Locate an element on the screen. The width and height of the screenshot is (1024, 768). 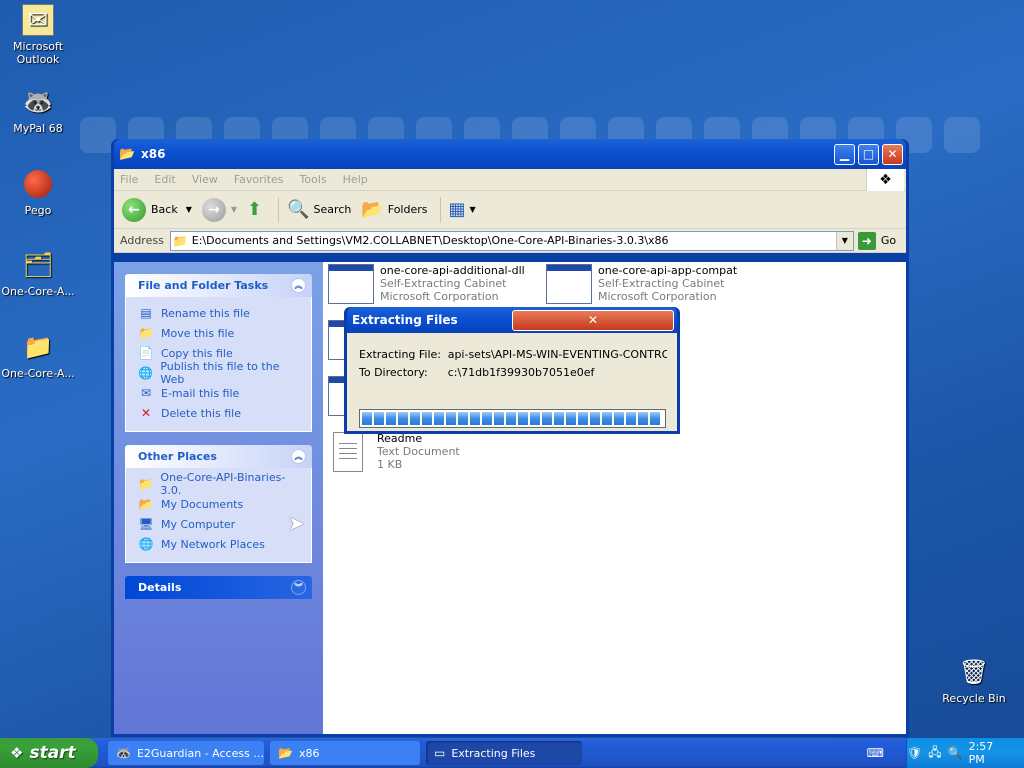
taskbar-item-label: Extracting Files is located at coordinates (493, 753).